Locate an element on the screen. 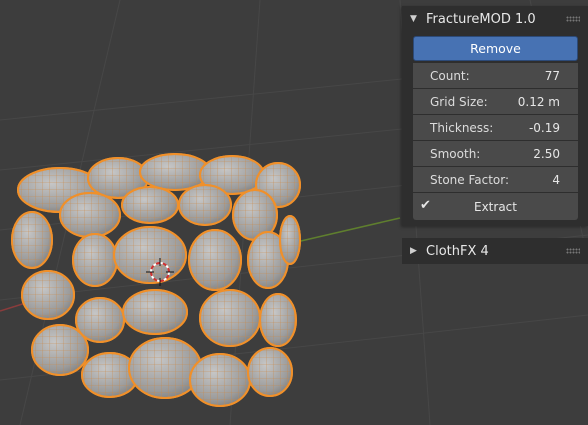 Image resolution: width=588 pixels, height=425 pixels. grid-size-field: Grid Size: 0.12 m is located at coordinates (495, 102).